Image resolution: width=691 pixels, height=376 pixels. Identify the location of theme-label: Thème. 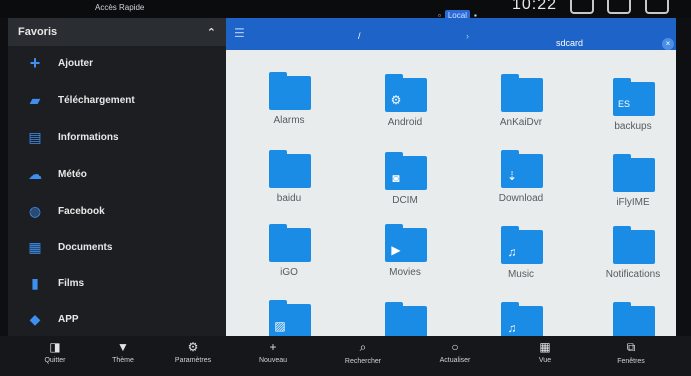
(123, 360).